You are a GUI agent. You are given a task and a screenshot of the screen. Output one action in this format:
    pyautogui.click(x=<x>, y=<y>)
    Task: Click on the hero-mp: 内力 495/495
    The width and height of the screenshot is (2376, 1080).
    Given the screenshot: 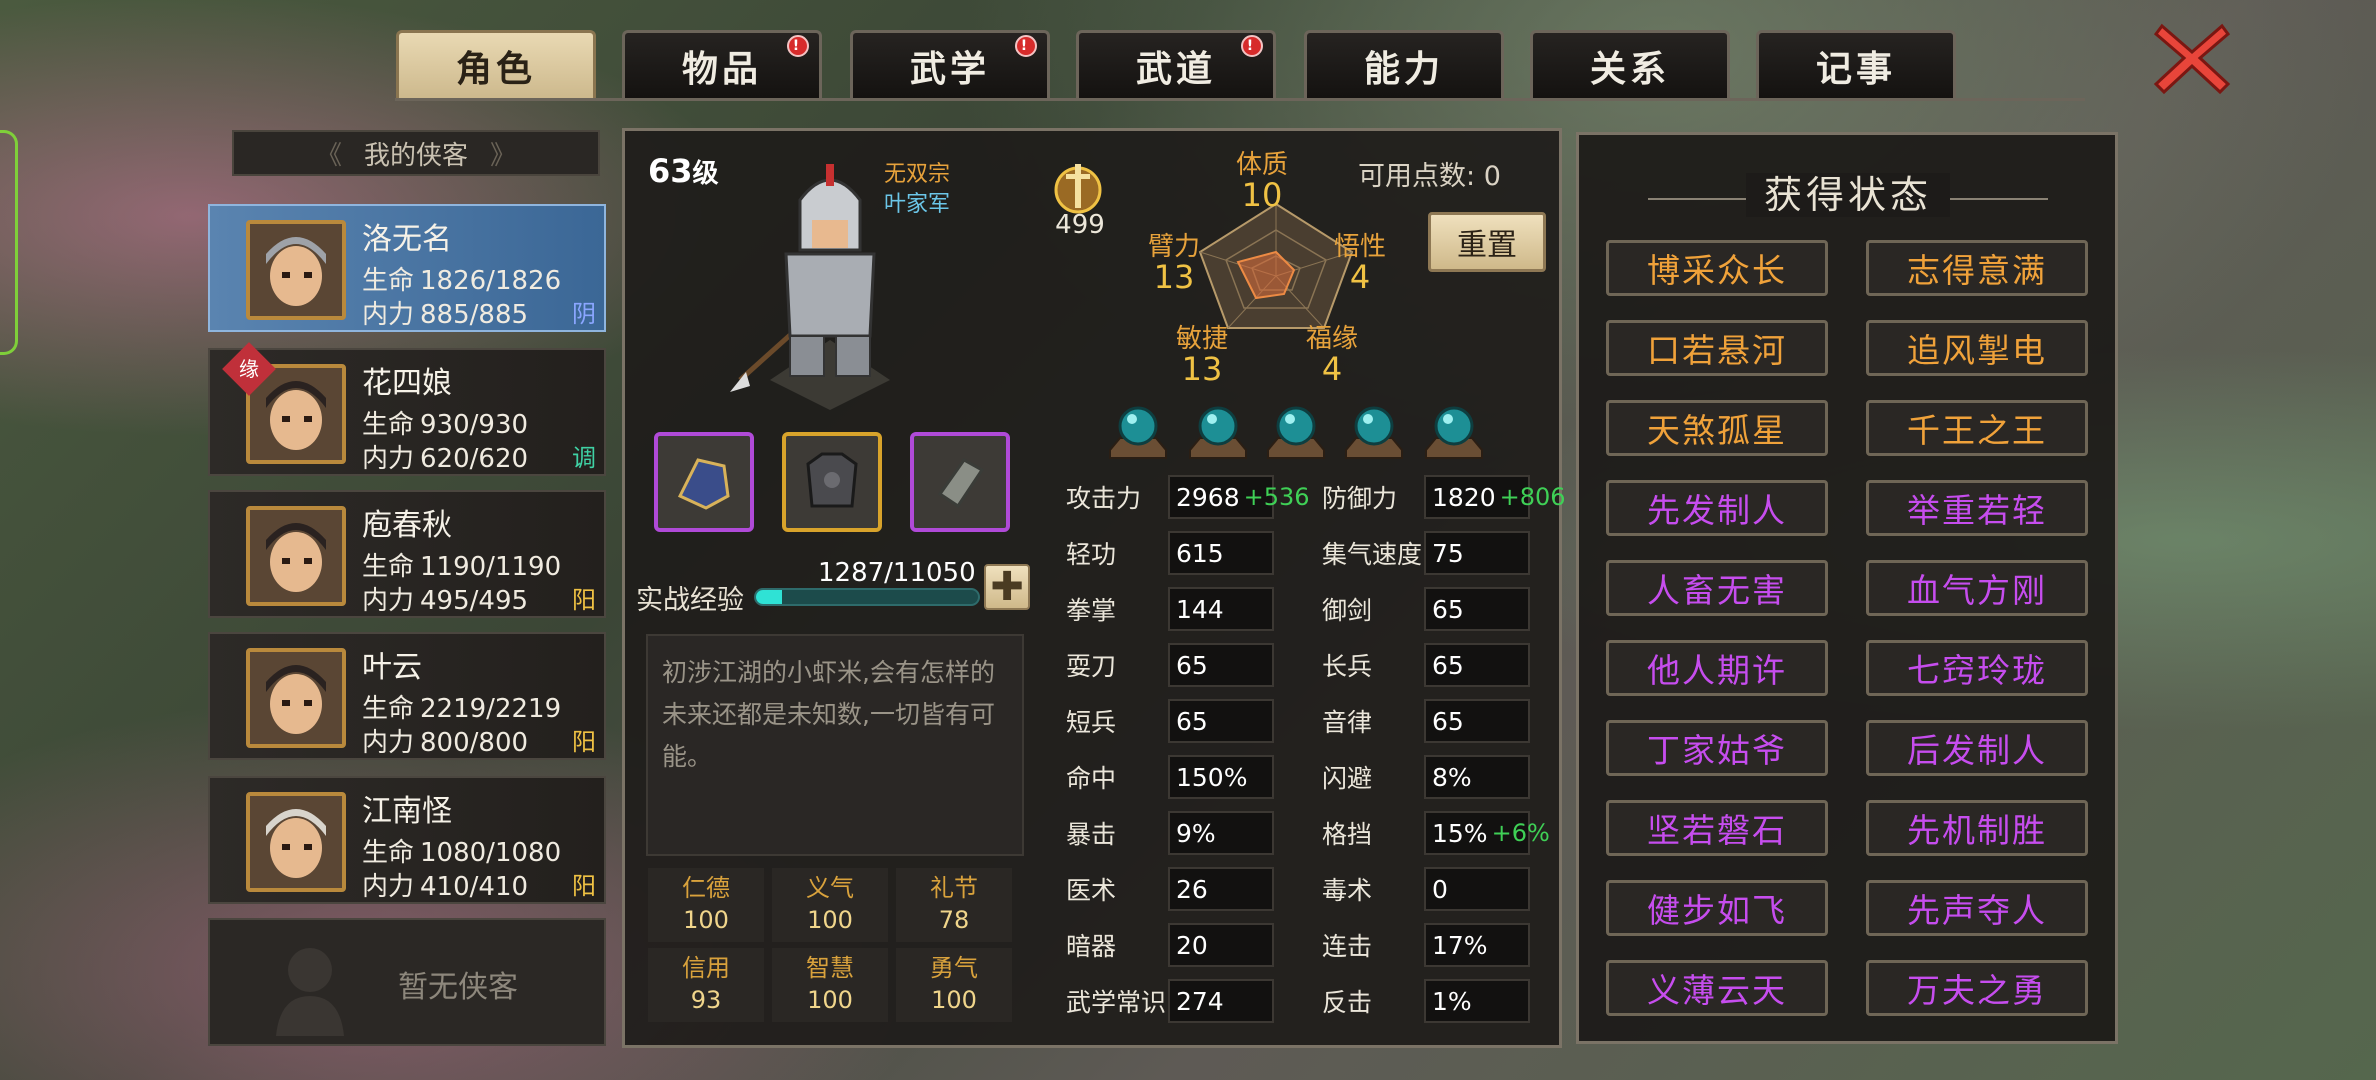 What is the action you would take?
    pyautogui.click(x=445, y=601)
    